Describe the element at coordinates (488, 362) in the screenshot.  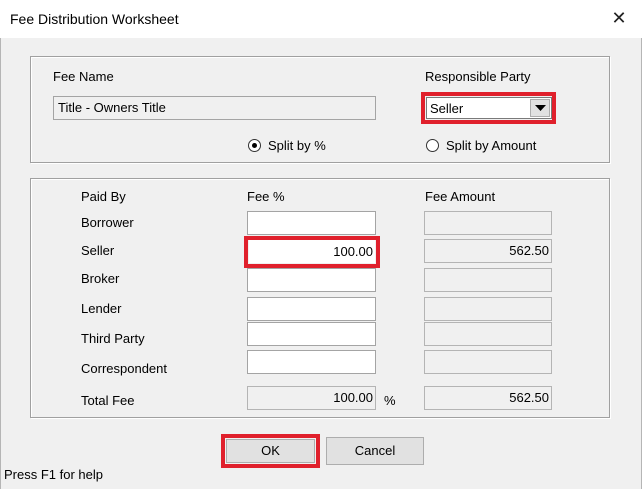
I see `correspondent-amount-field` at that location.